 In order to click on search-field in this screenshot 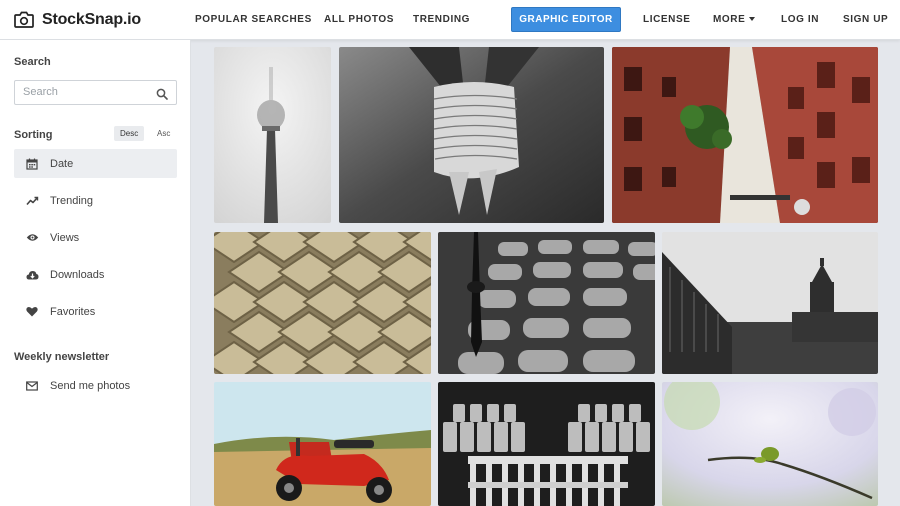, I will do `click(95, 92)`.